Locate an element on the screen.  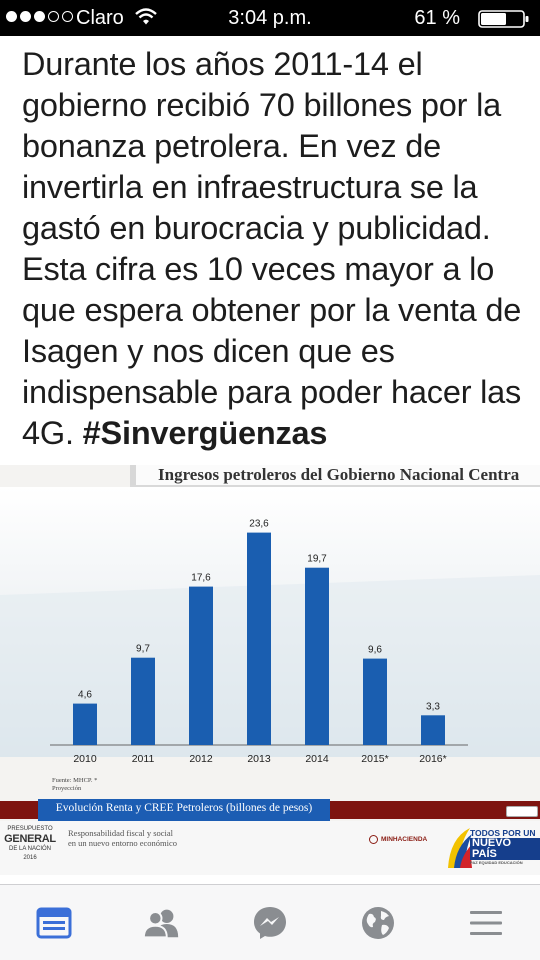
tab-more is located at coordinates (486, 923).